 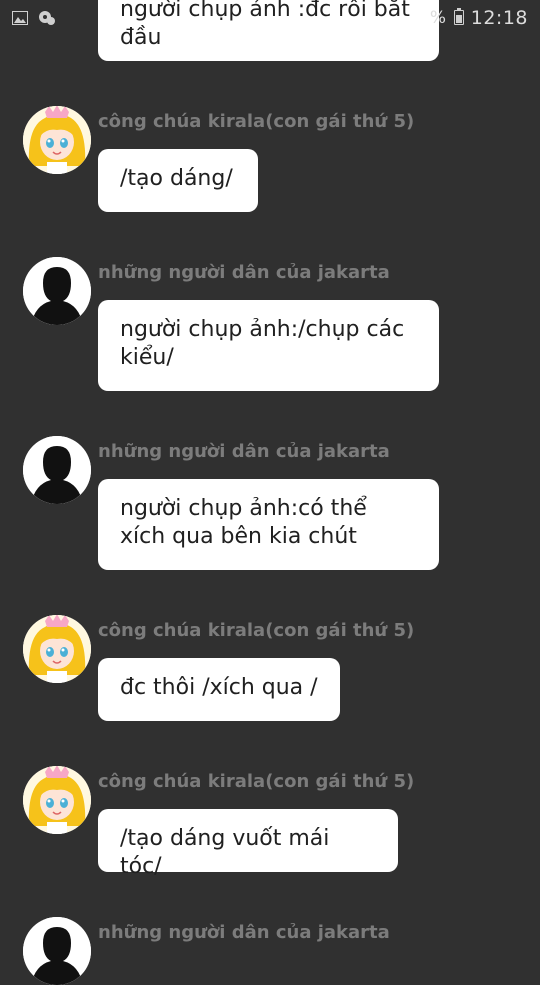 I want to click on battery-percent-symbol: %, so click(x=437, y=18).